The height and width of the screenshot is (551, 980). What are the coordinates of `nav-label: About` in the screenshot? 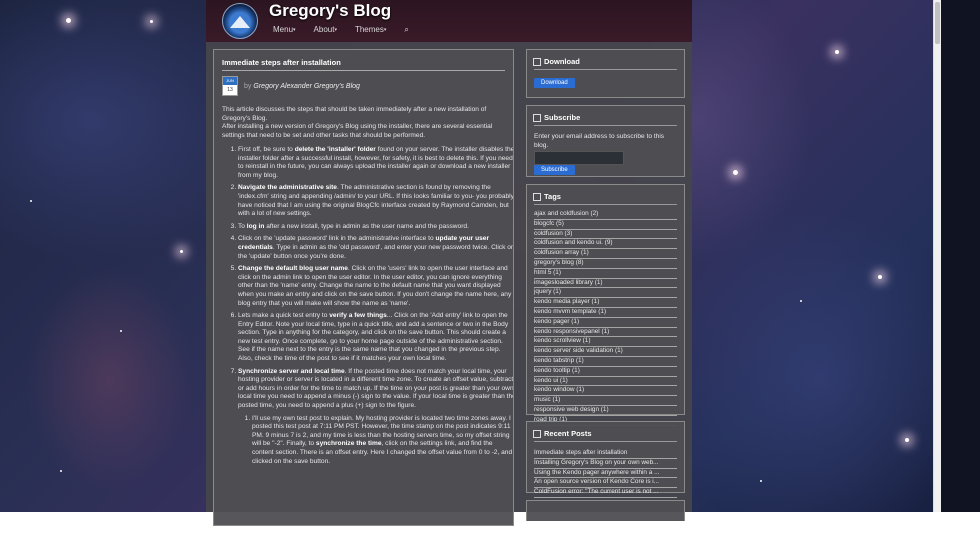 It's located at (324, 29).